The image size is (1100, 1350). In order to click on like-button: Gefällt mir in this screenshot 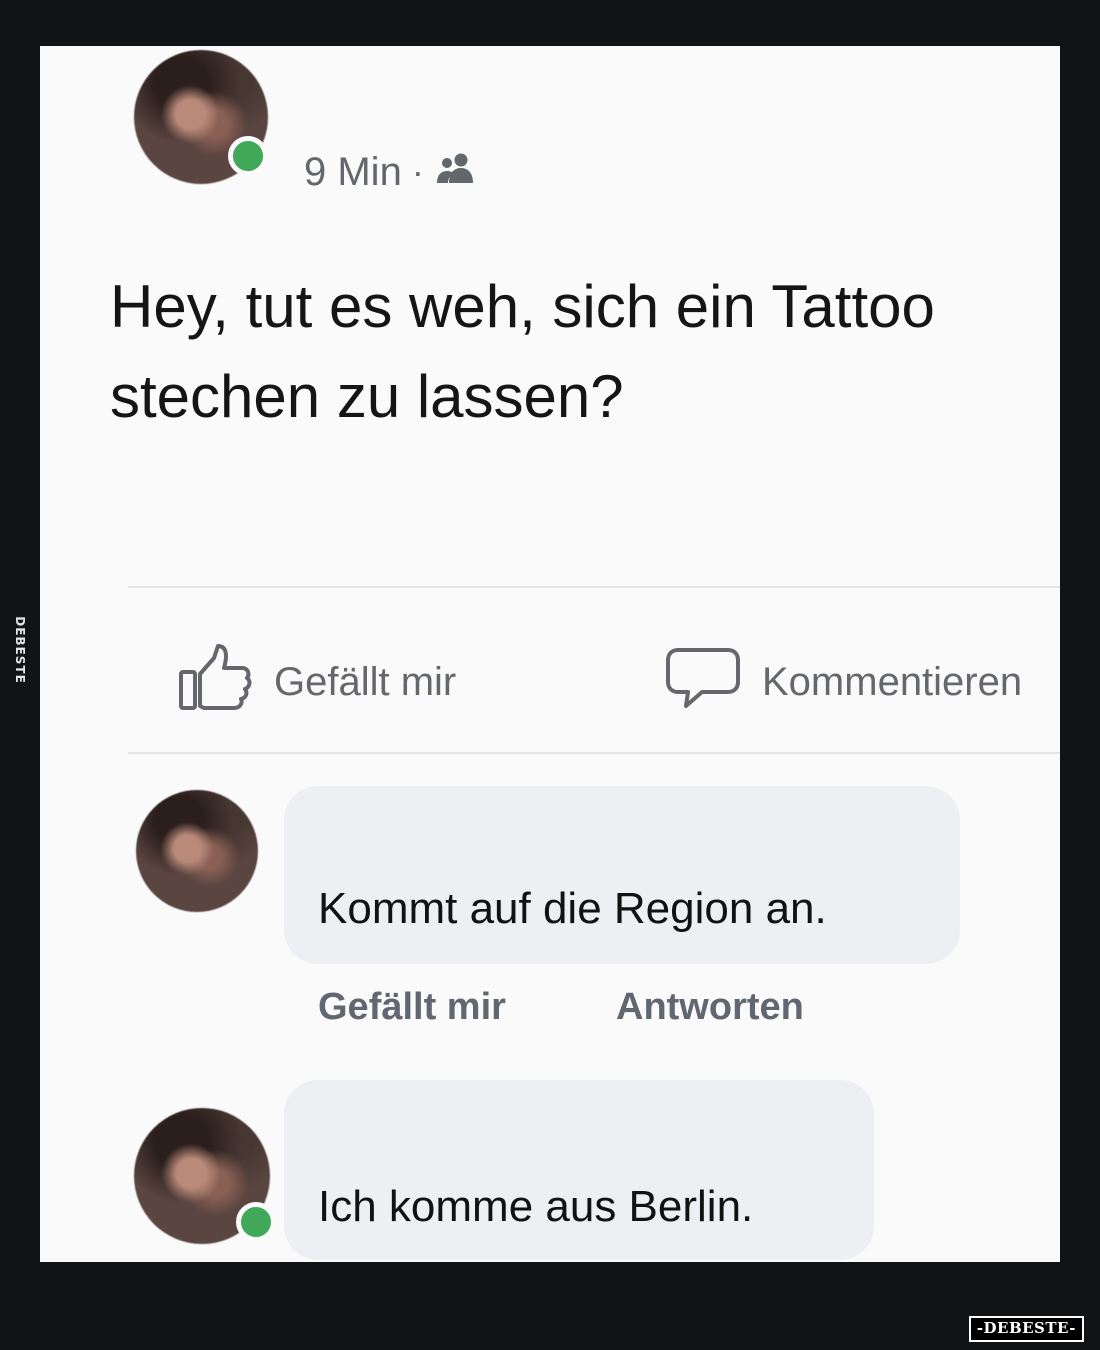, I will do `click(317, 682)`.